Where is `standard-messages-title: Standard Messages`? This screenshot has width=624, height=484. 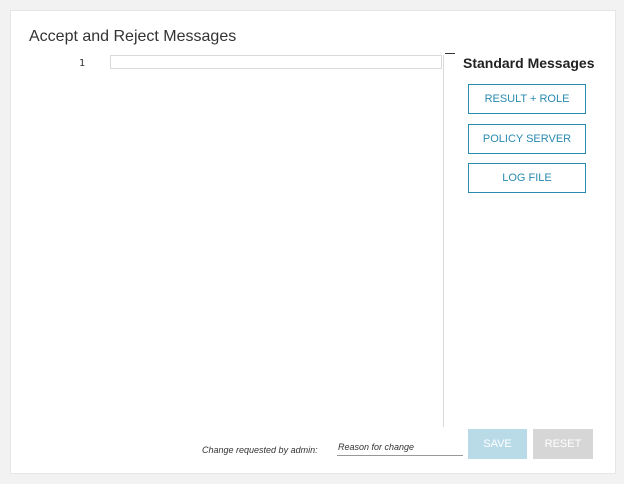 standard-messages-title: Standard Messages is located at coordinates (529, 63).